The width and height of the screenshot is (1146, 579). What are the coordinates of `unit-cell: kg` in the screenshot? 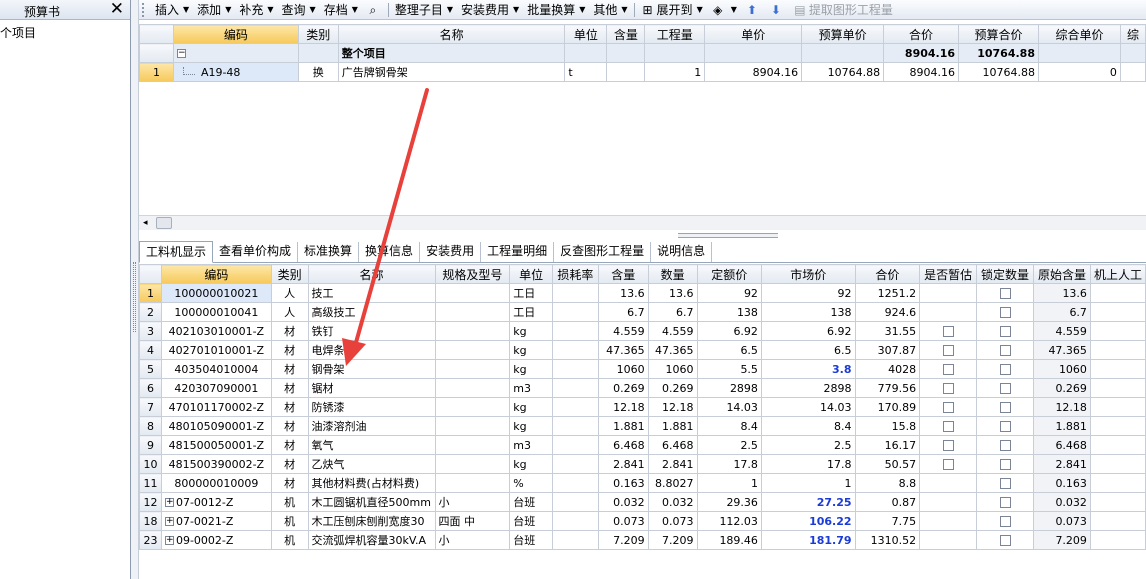 It's located at (531, 331).